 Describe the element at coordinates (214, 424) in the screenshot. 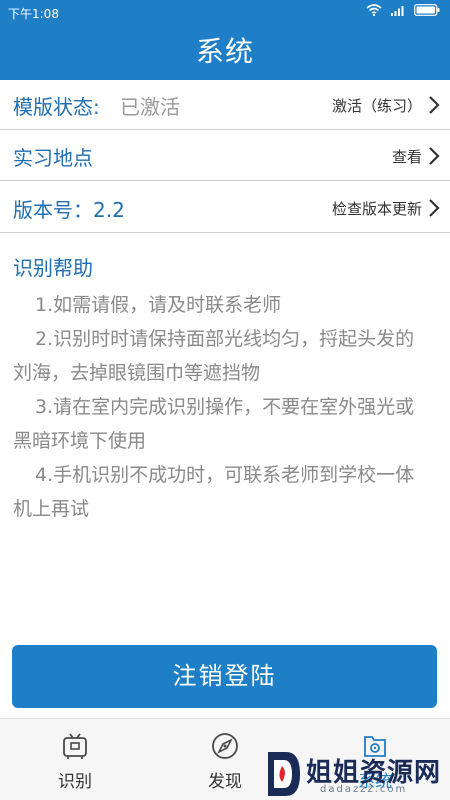

I see `help-item: 3.请在室内完成识别操作，不要在室外强光或黑暗环境下使用` at that location.